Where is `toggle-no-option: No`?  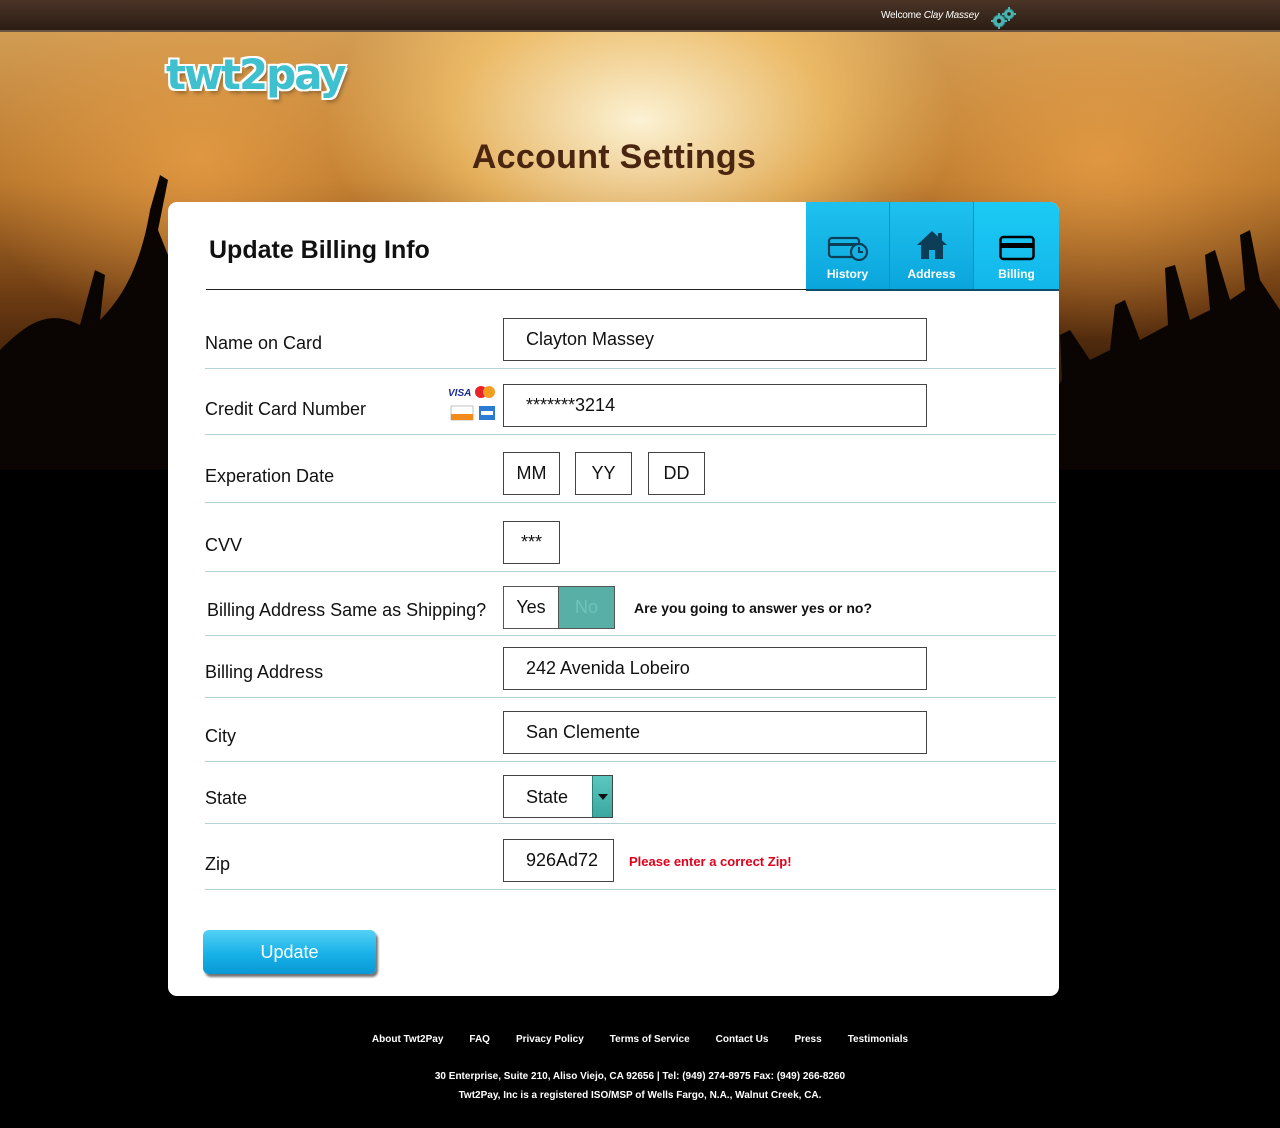
toggle-no-option: No is located at coordinates (586, 607).